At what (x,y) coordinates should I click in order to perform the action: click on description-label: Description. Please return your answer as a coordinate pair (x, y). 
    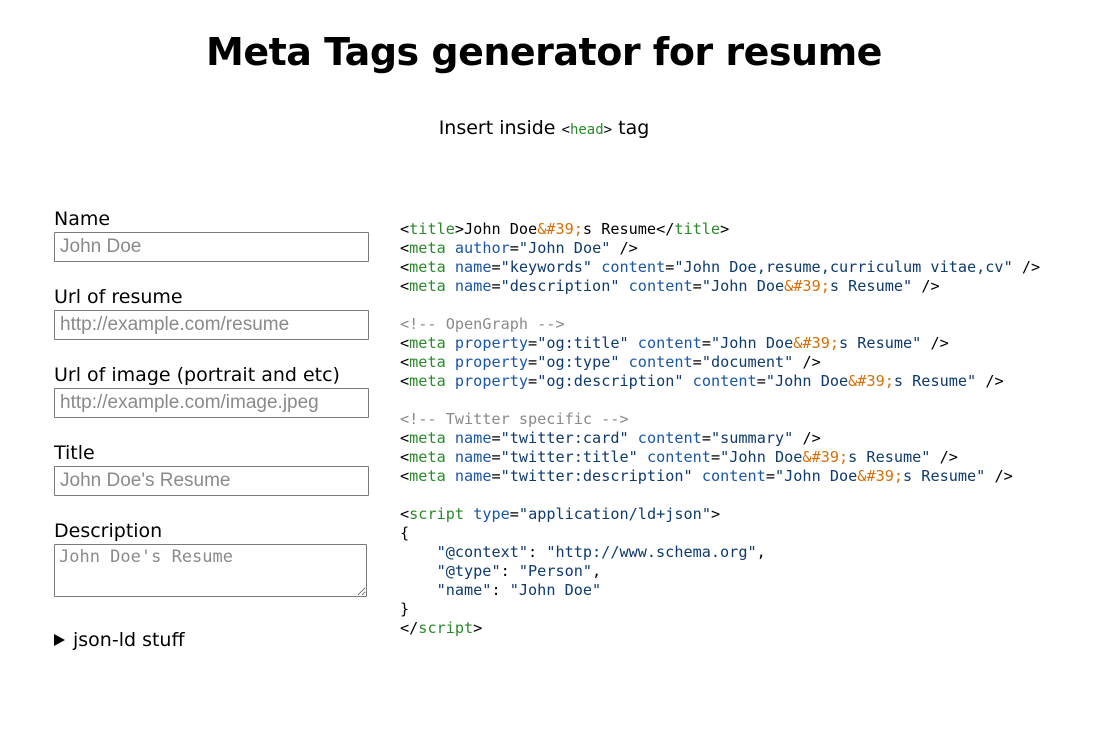
    Looking at the image, I should click on (108, 531).